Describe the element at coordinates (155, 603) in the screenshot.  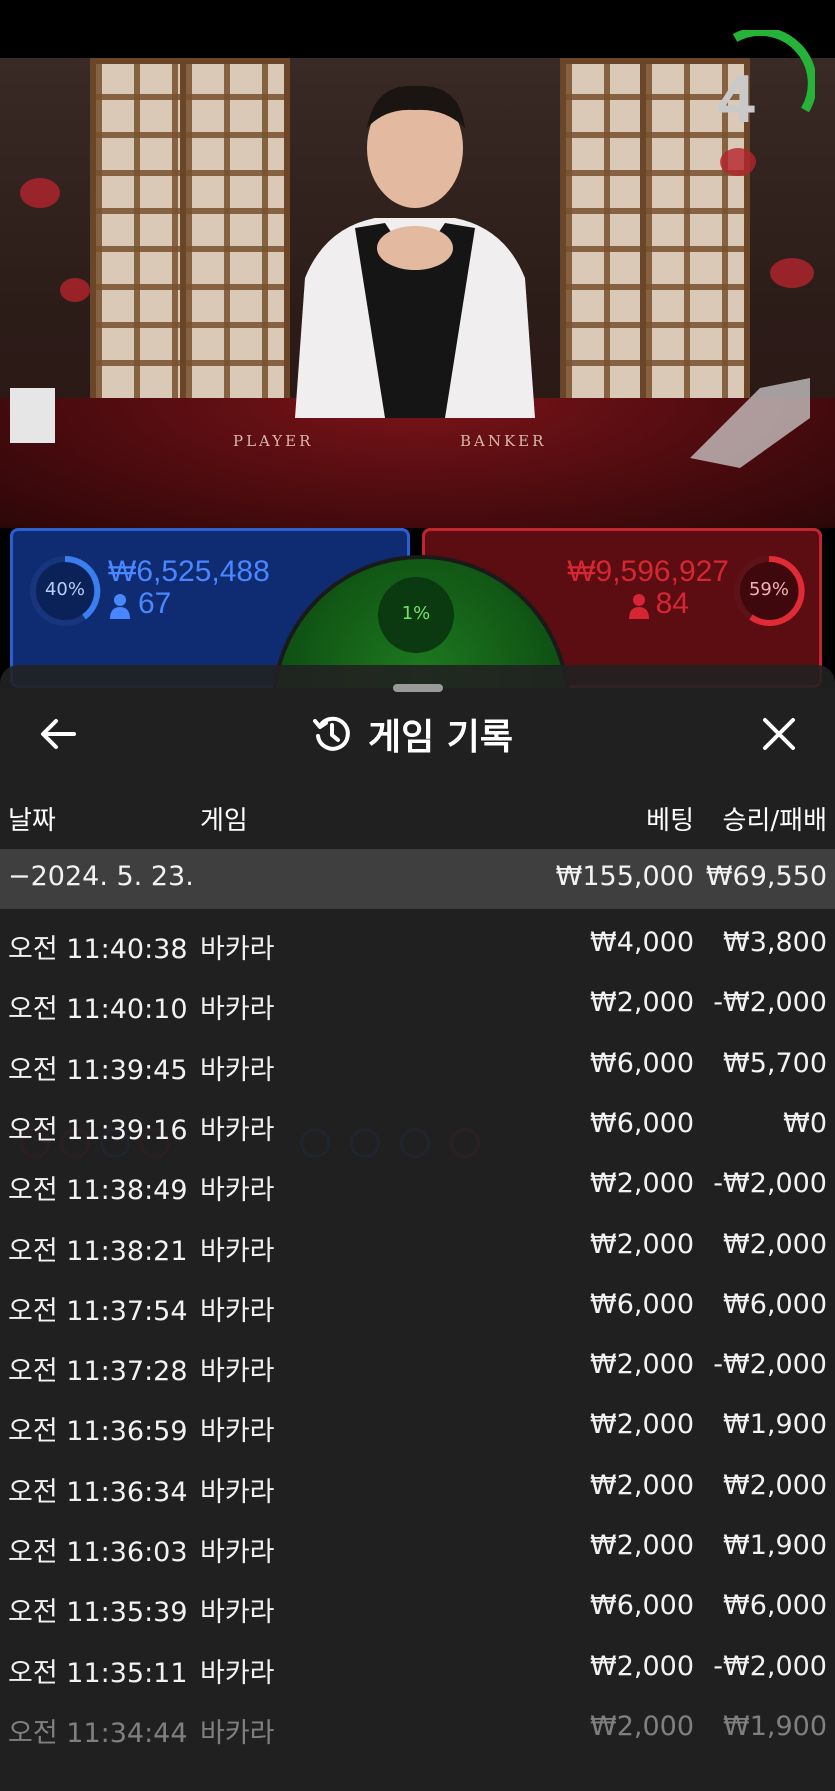
I see `player-count: 67` at that location.